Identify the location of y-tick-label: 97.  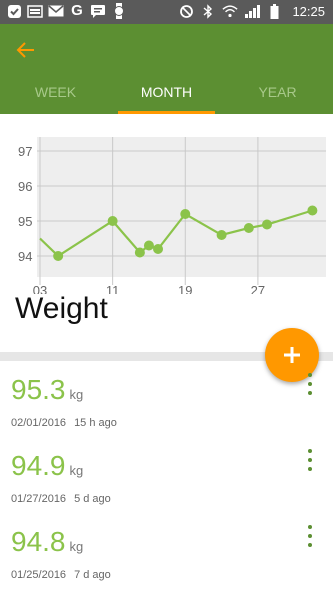
(25, 151).